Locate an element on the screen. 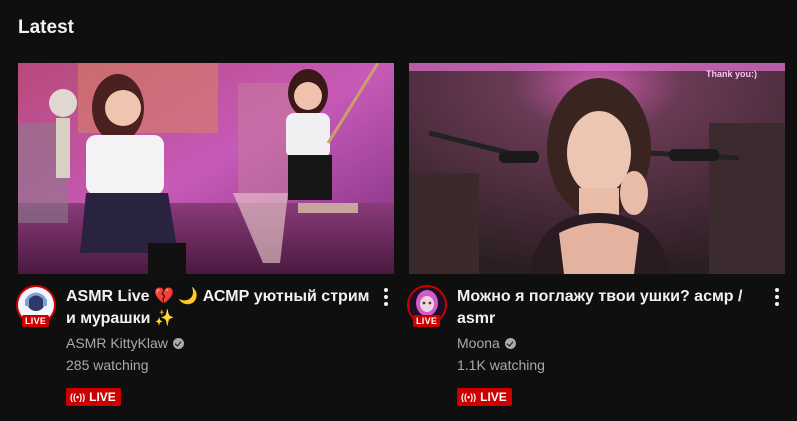 The width and height of the screenshot is (797, 421). watching-count: 285 watching is located at coordinates (107, 365).